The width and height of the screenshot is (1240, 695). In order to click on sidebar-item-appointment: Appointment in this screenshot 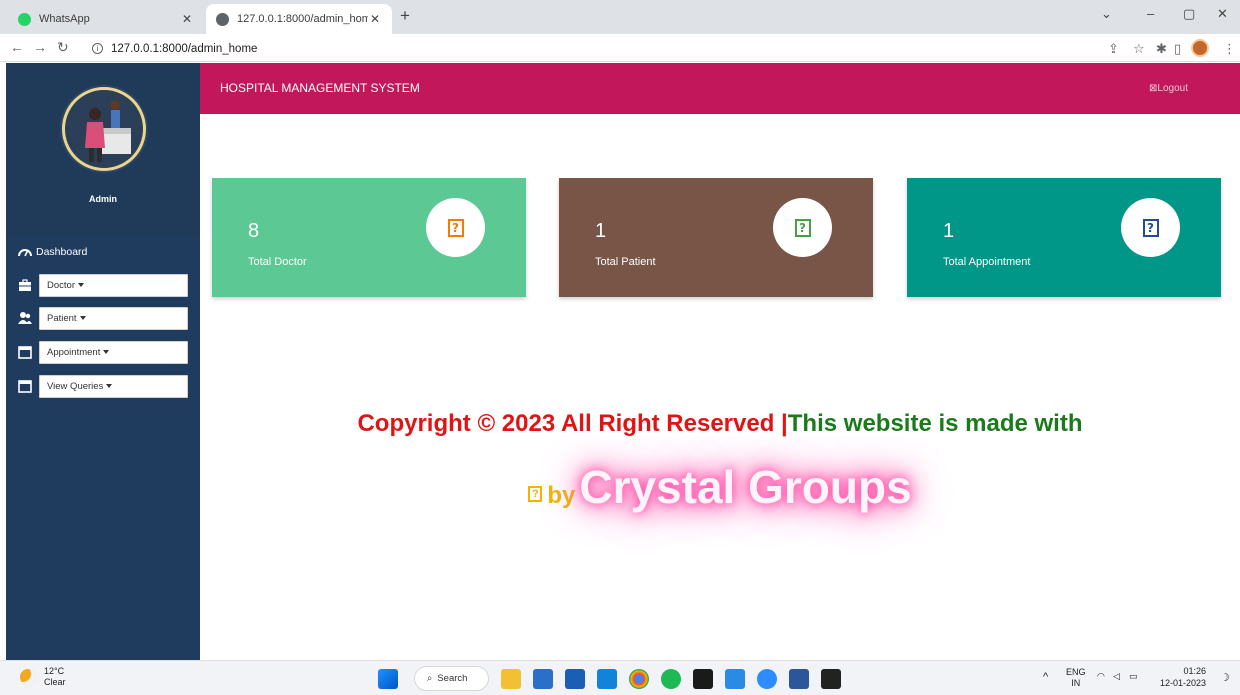, I will do `click(105, 352)`.